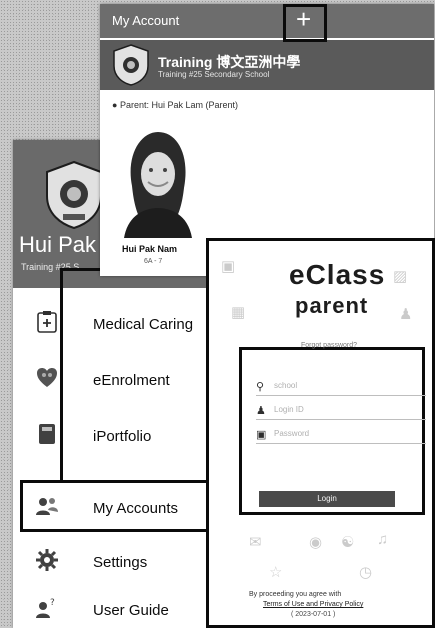  I want to click on bg-pattern-person-icon: ♟, so click(406, 314).